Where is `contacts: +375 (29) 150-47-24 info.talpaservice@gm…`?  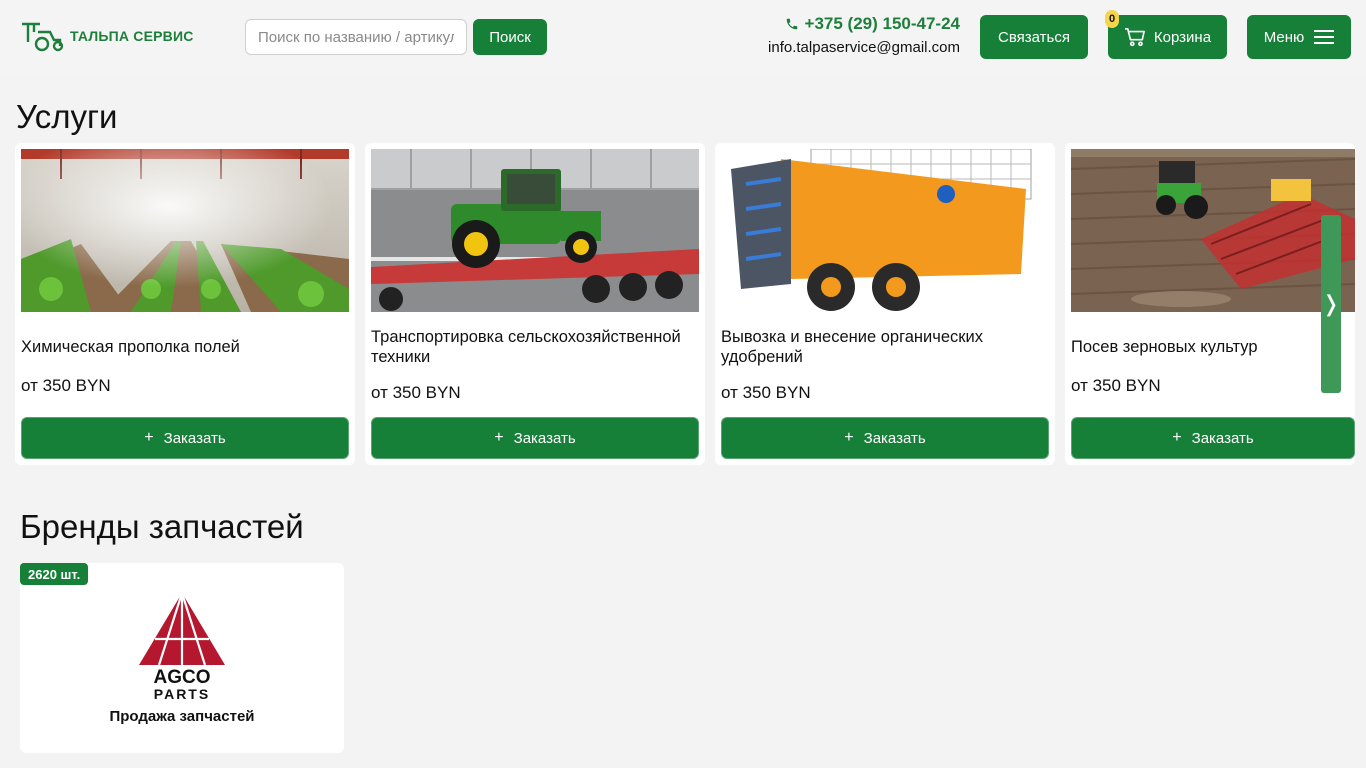 contacts: +375 (29) 150-47-24 info.talpaservice@gm… is located at coordinates (864, 35).